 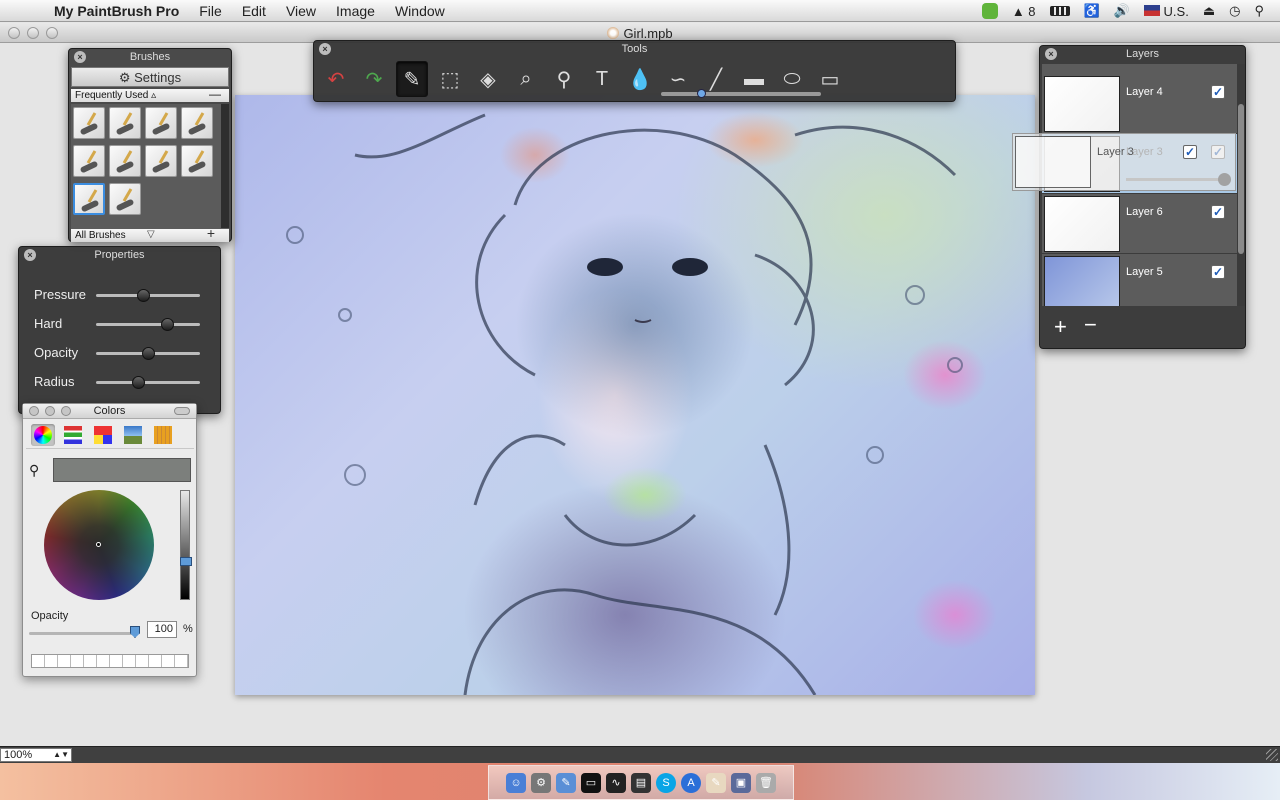 I want to click on toolbar-toggle-button, so click(x=182, y=411).